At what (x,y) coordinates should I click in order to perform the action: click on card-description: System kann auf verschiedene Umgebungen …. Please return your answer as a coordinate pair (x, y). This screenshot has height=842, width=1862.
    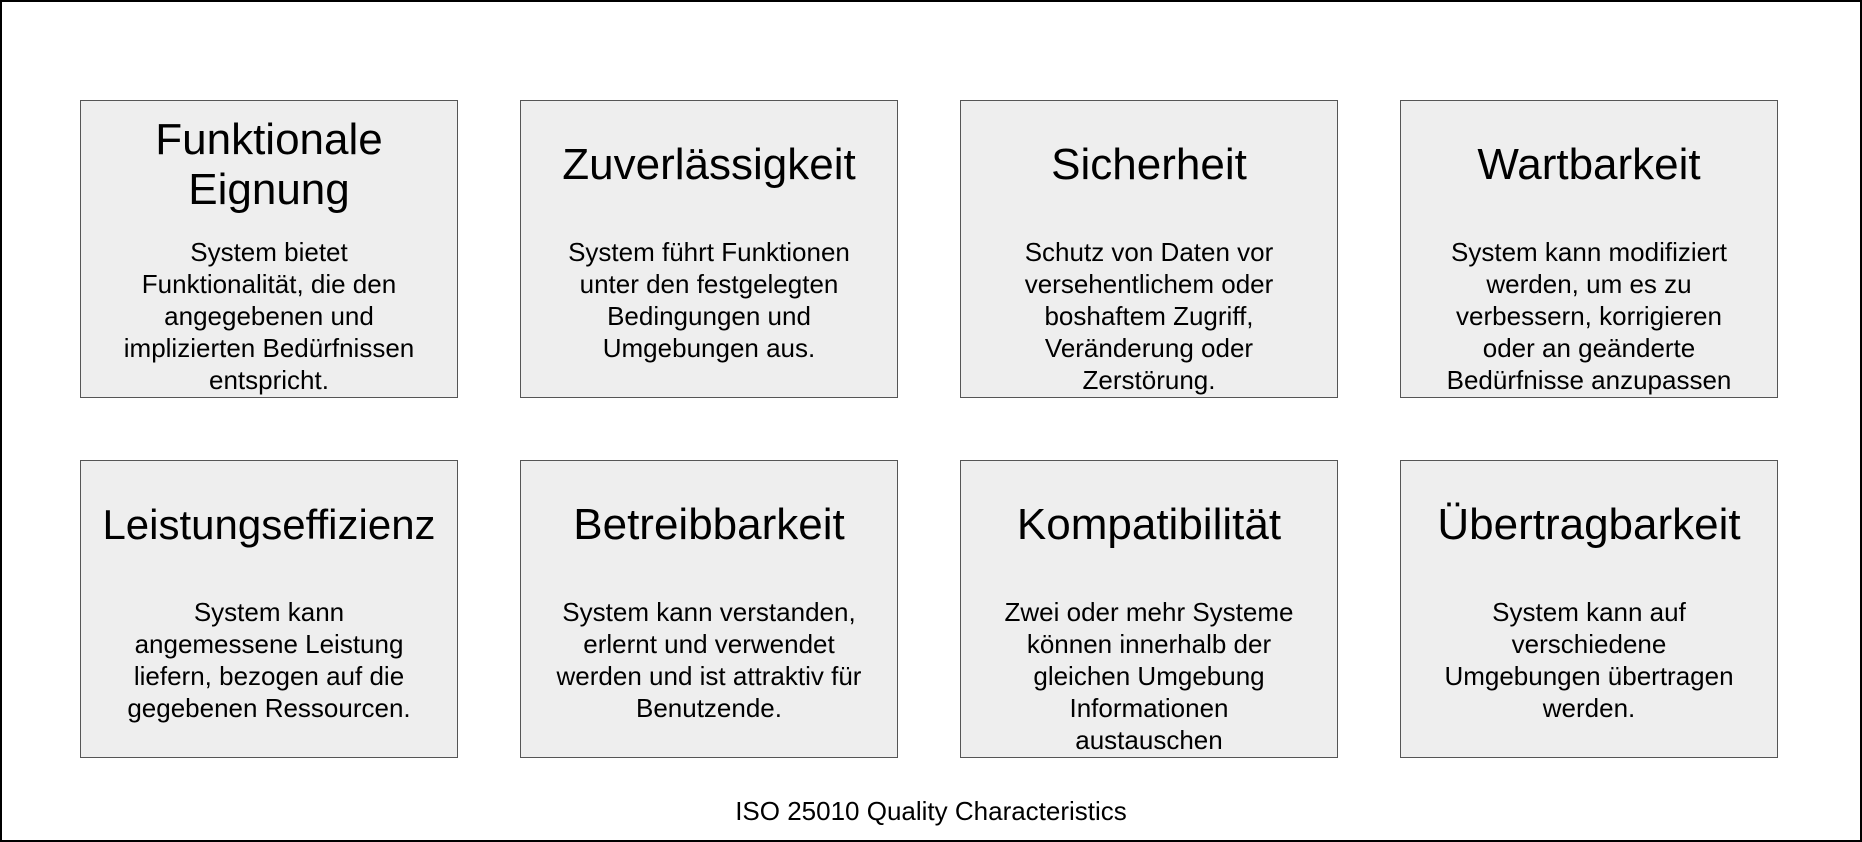
    Looking at the image, I should click on (1589, 660).